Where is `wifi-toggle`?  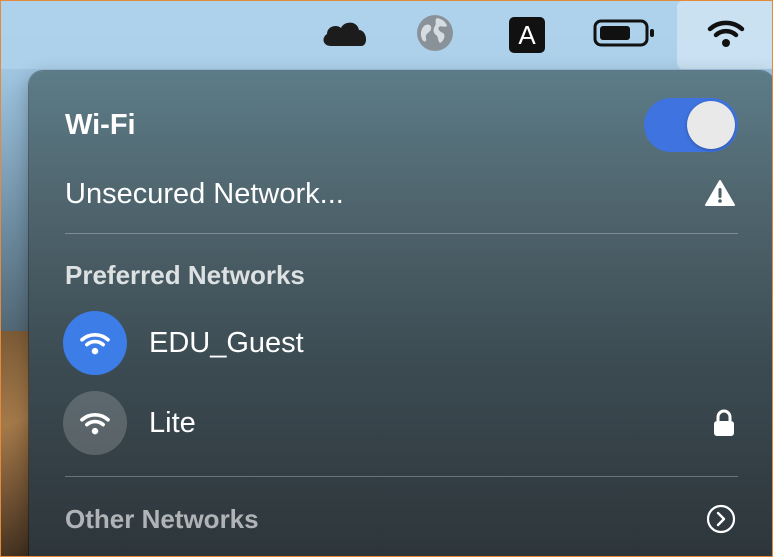 wifi-toggle is located at coordinates (691, 125).